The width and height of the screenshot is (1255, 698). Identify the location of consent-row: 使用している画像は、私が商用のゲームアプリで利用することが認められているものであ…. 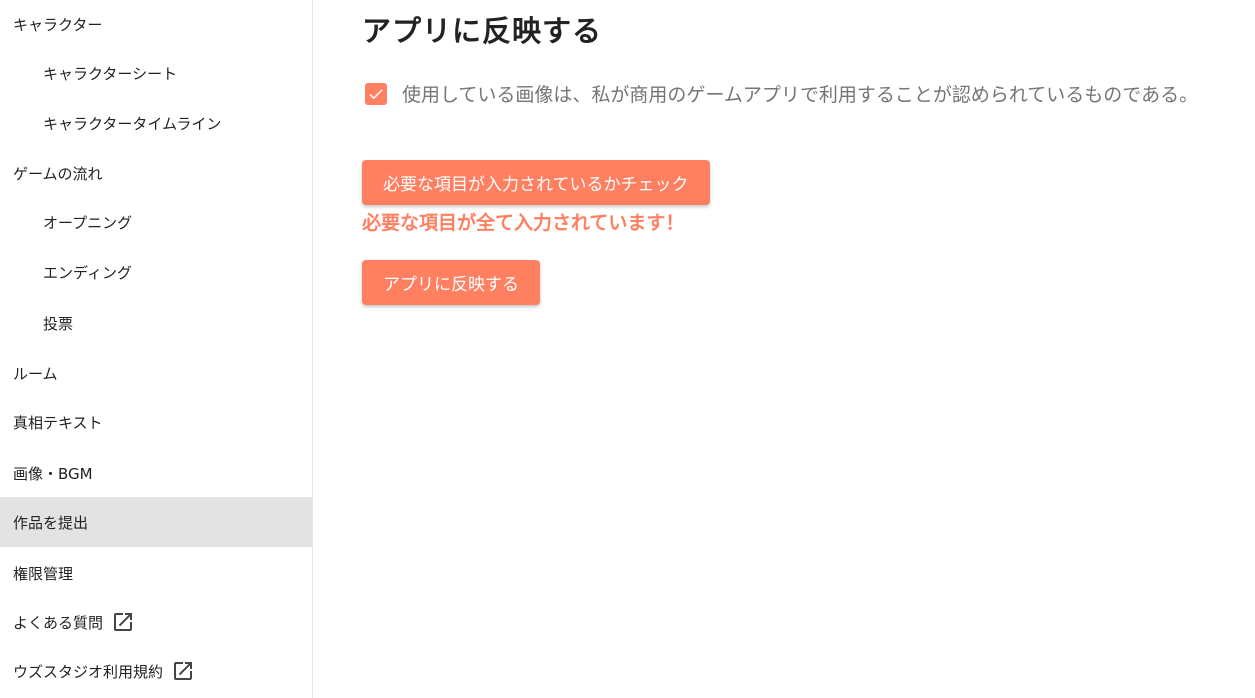
(781, 93).